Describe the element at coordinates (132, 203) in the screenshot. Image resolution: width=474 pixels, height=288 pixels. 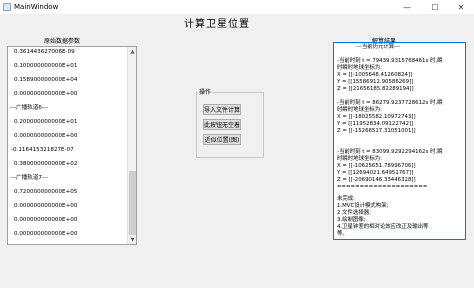
I see `scroll-thumb` at that location.